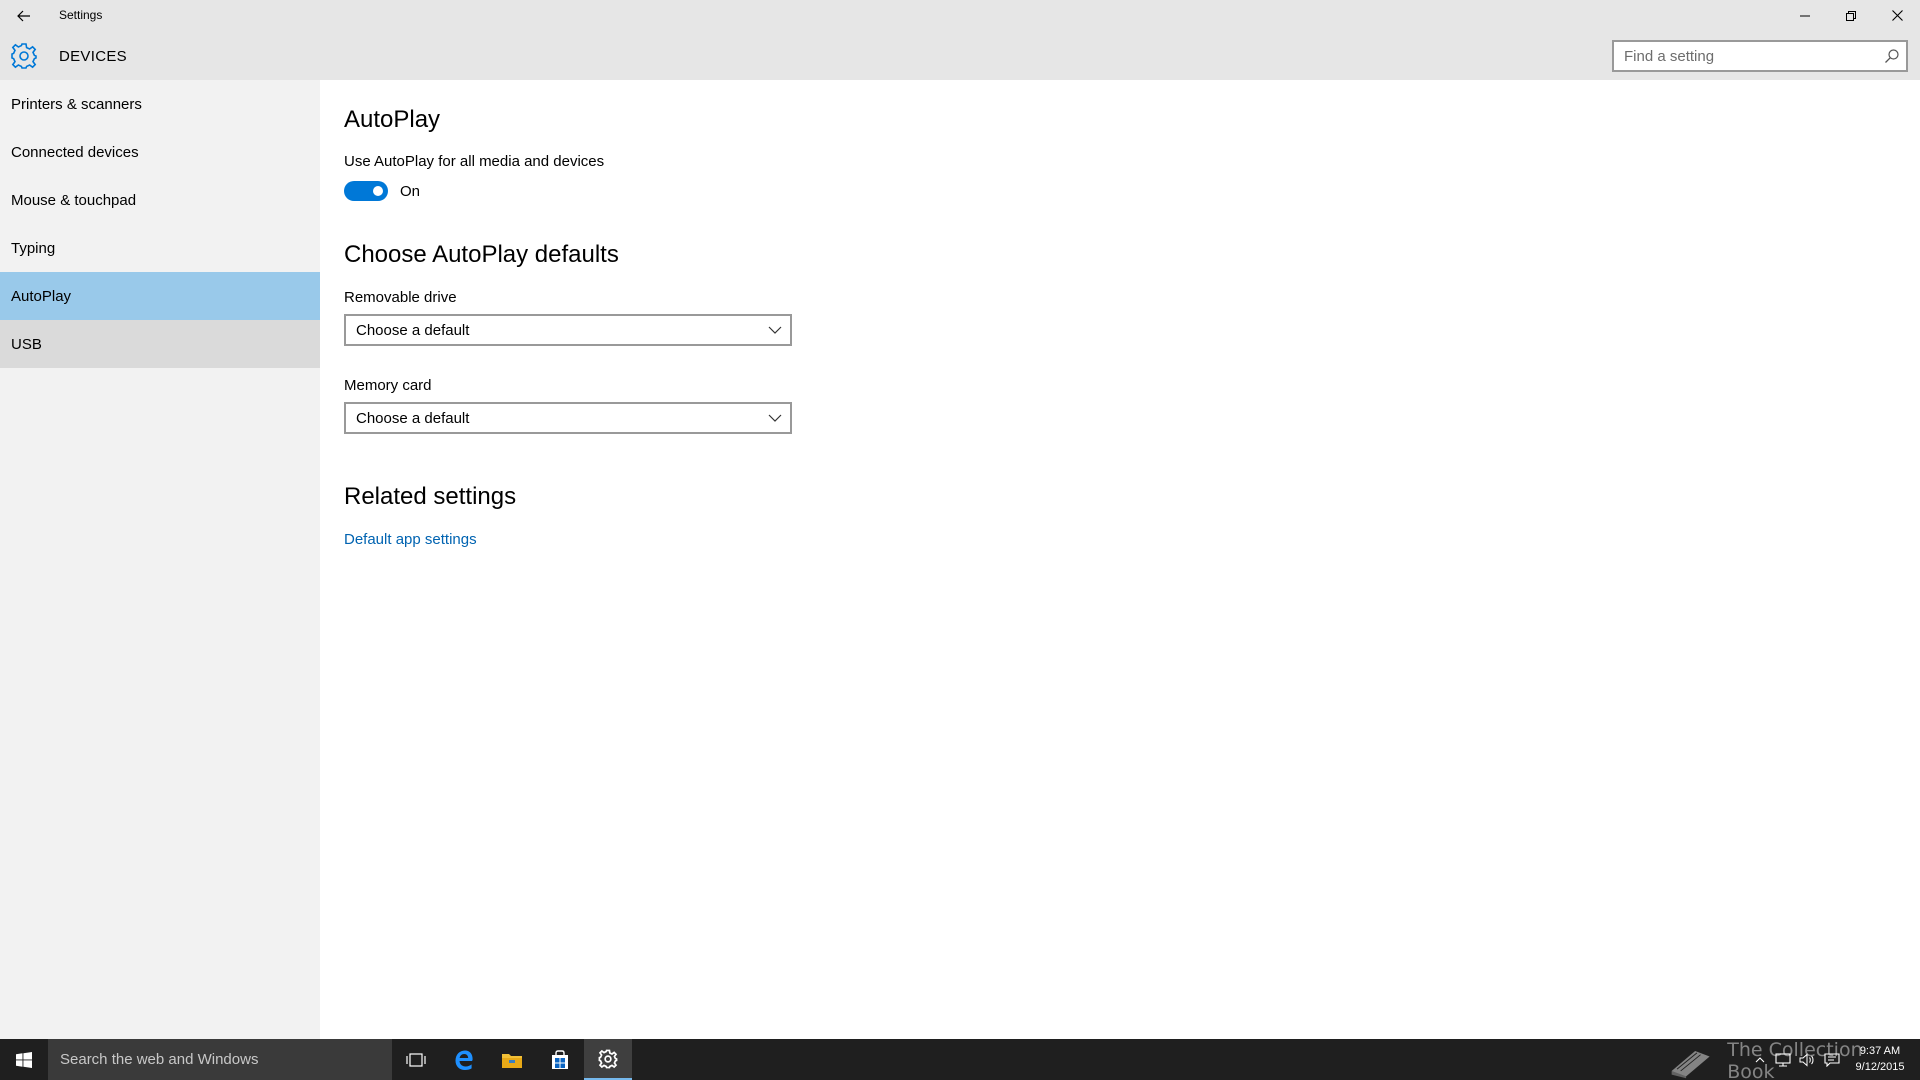 The image size is (1920, 1080). I want to click on network-button, so click(1783, 1059).